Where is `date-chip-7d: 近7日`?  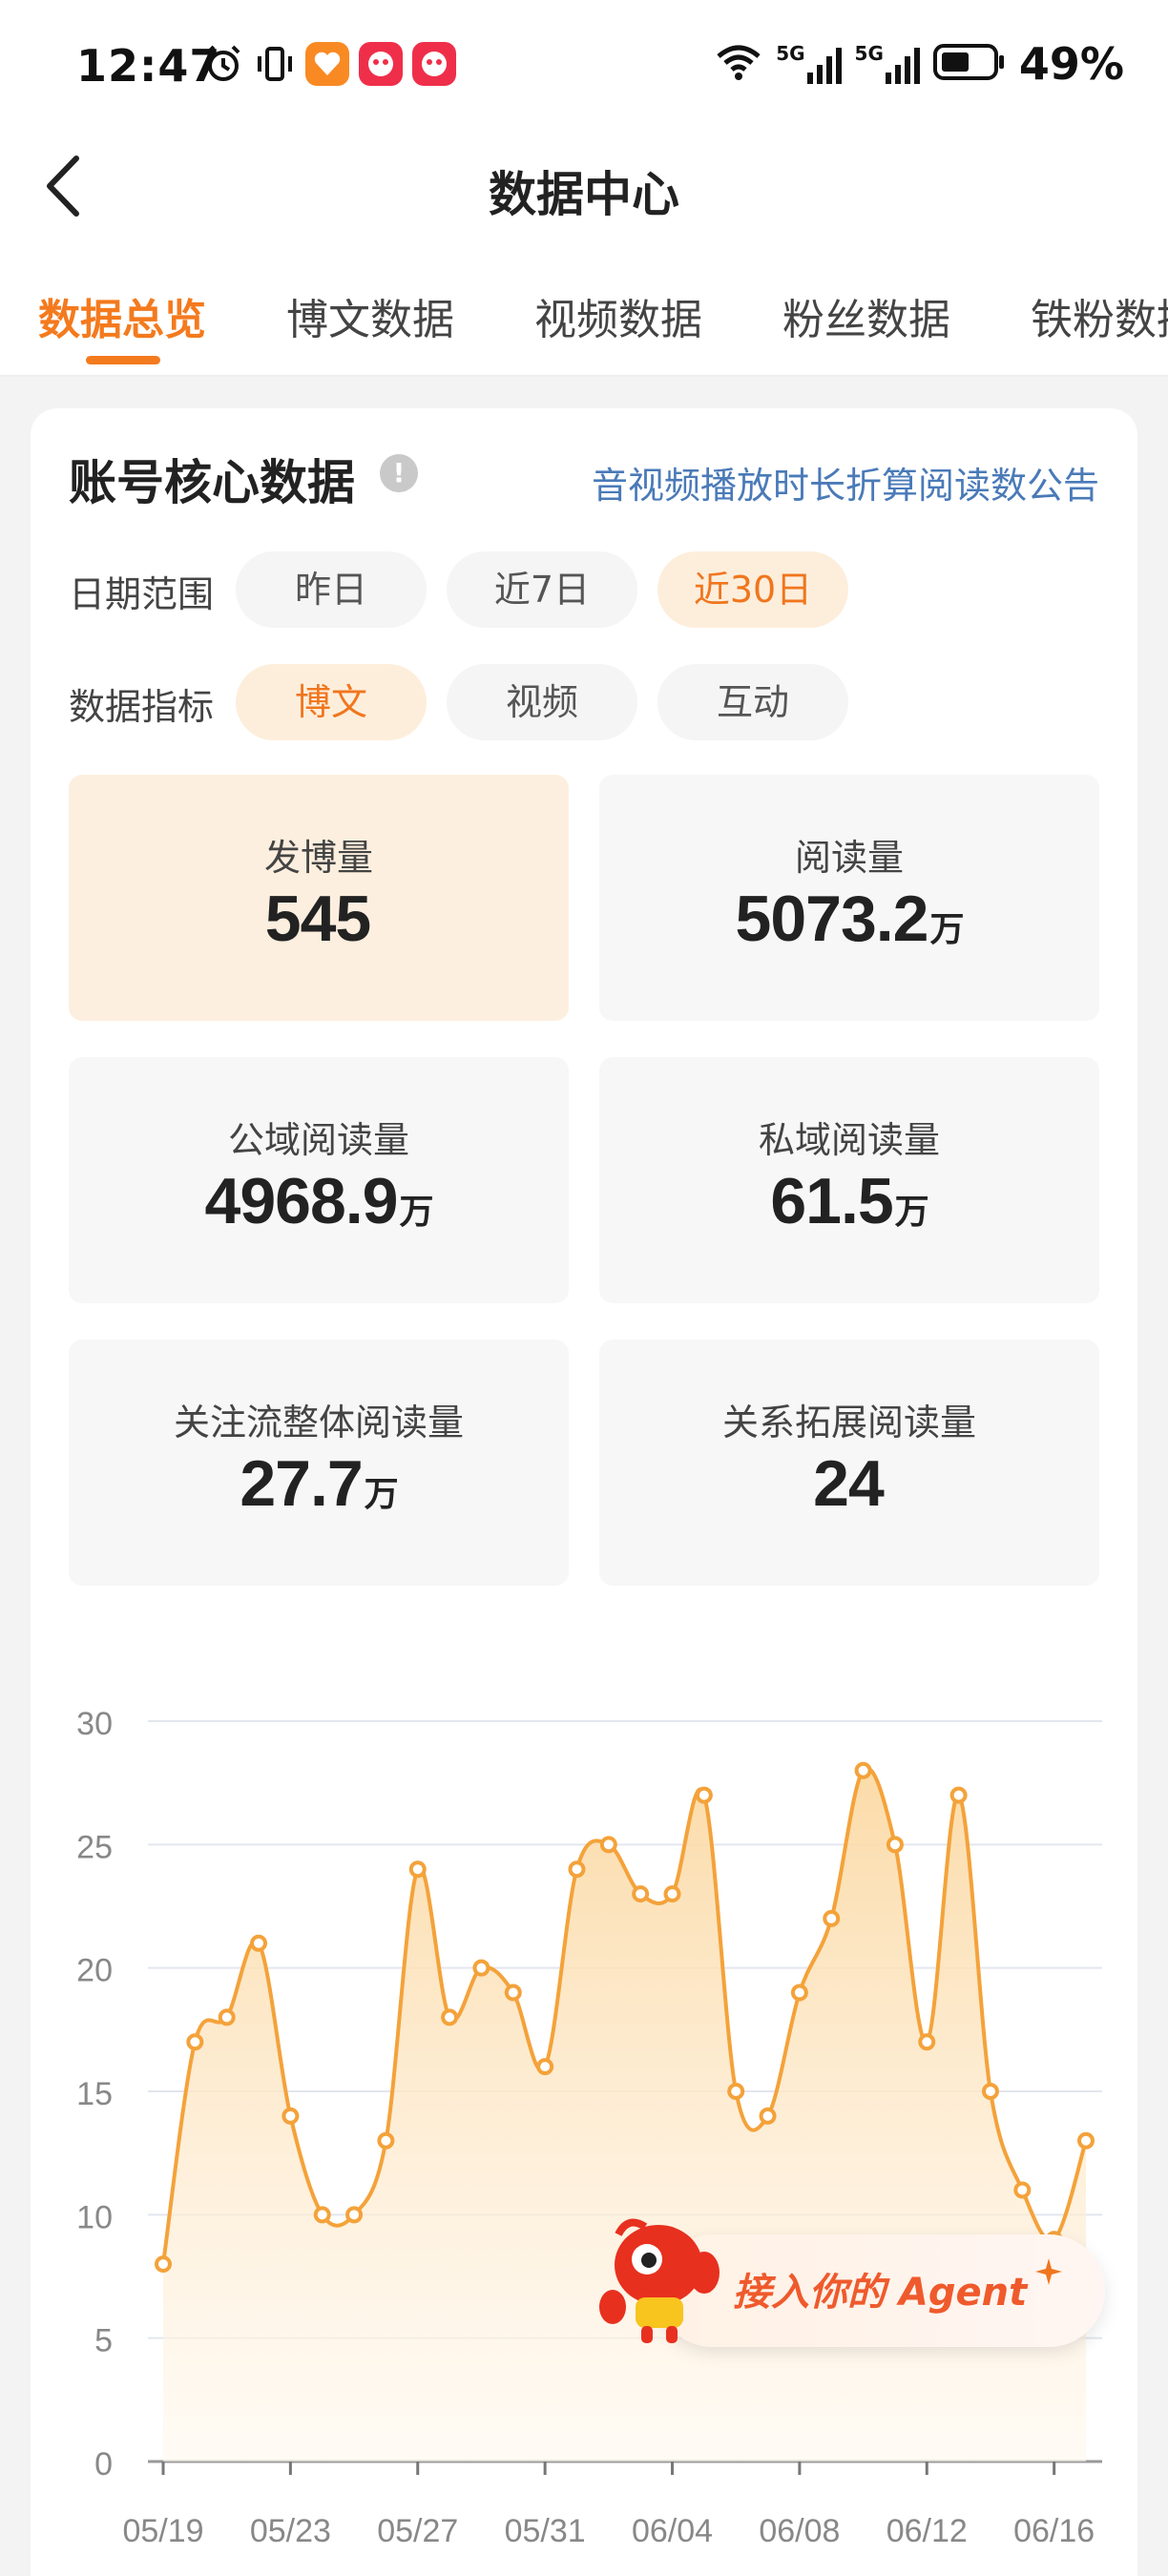 date-chip-7d: 近7日 is located at coordinates (542, 589).